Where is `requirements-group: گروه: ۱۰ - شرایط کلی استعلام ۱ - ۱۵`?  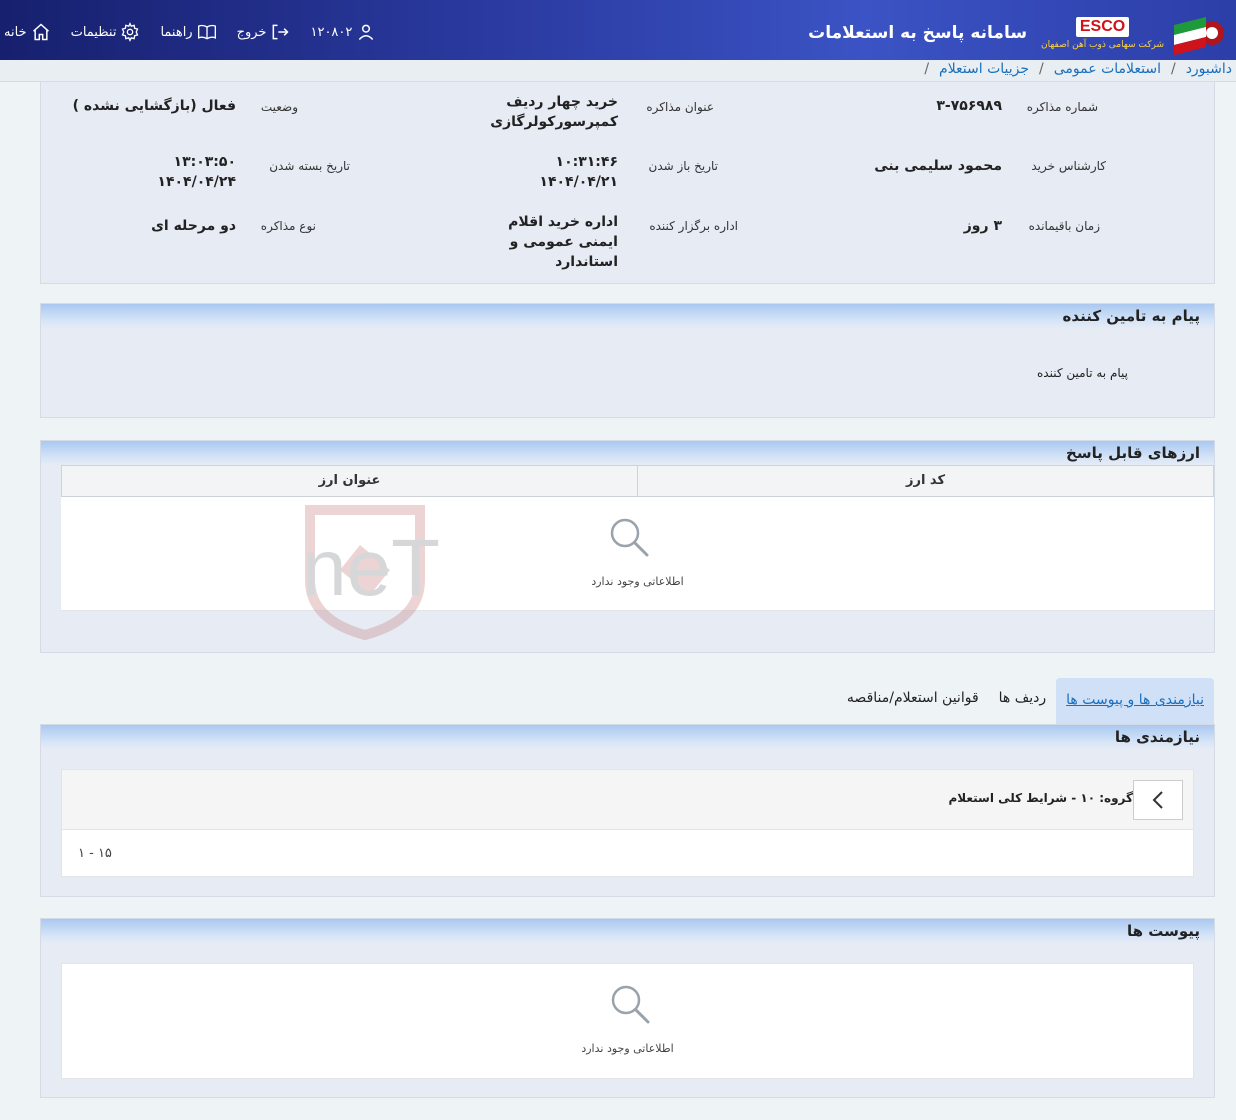 requirements-group: گروه: ۱۰ - شرایط کلی استعلام ۱ - ۱۵ is located at coordinates (627, 823).